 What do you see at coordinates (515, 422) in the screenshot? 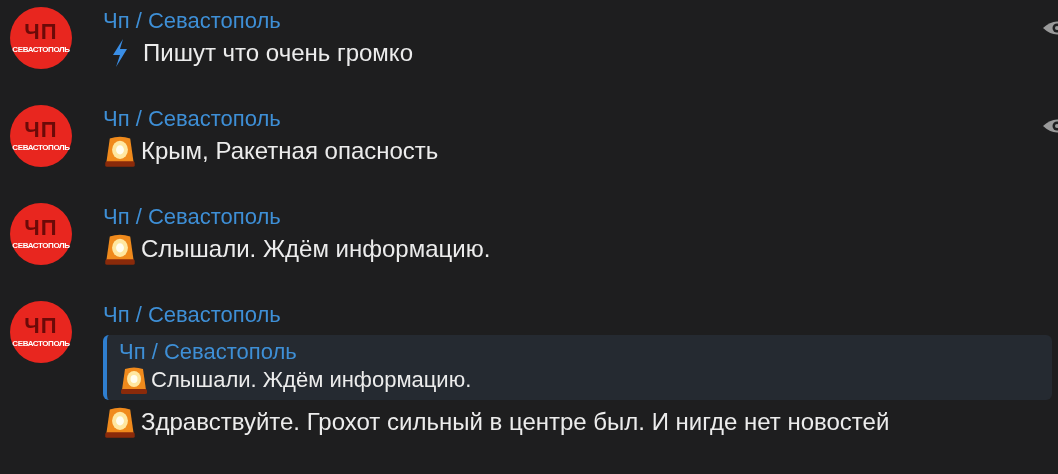
I see `message-text: Здравствуйте. Грохот сильный в центре был. И нигде нет новостей` at bounding box center [515, 422].